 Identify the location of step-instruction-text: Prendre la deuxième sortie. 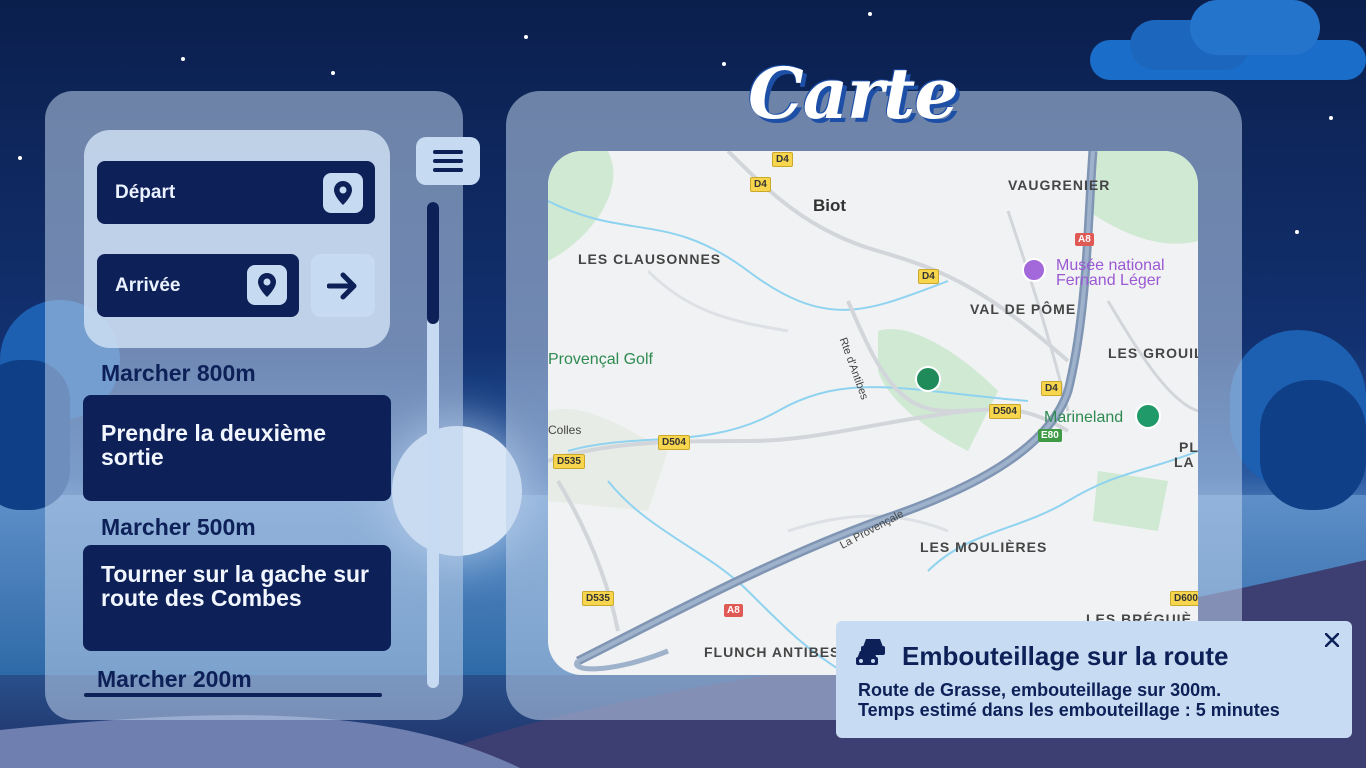
(213, 445).